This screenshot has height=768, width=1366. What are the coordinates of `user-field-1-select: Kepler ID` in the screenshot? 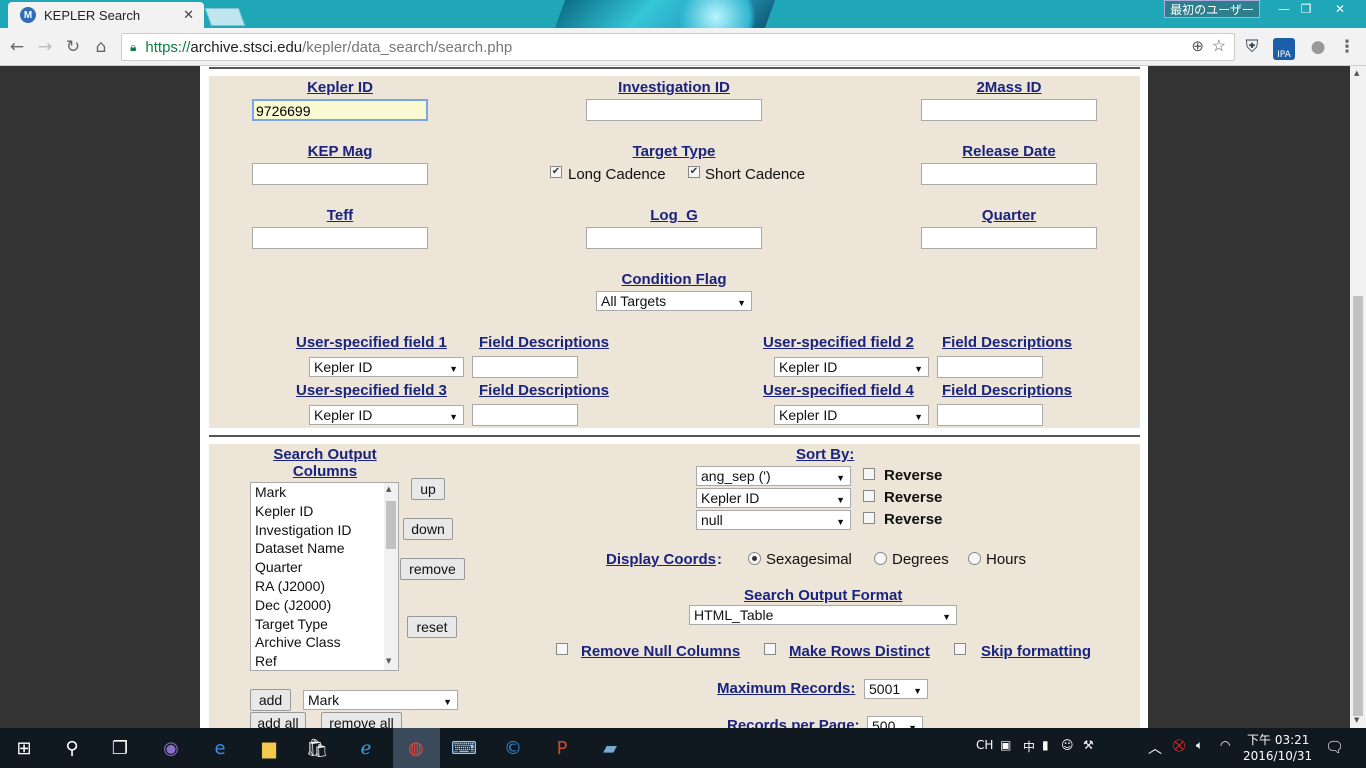 It's located at (386, 367).